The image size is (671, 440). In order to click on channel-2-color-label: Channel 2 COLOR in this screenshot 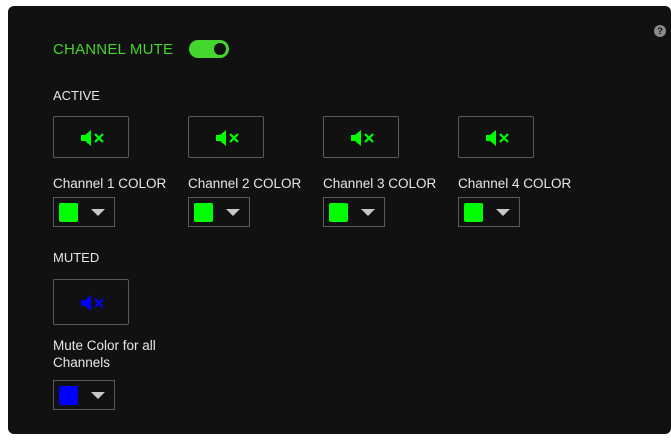, I will do `click(245, 183)`.